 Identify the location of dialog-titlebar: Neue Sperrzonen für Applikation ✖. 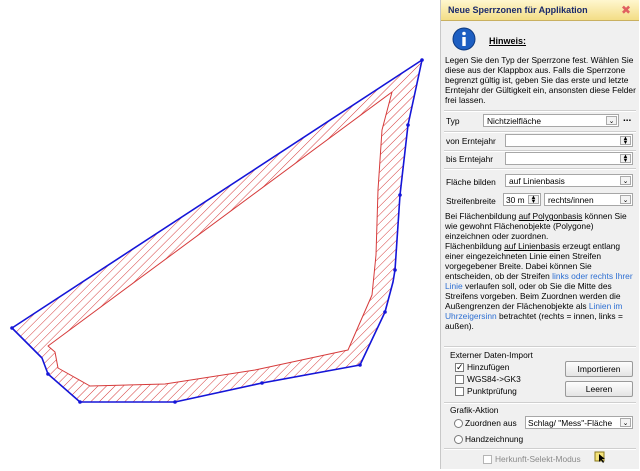
(540, 10).